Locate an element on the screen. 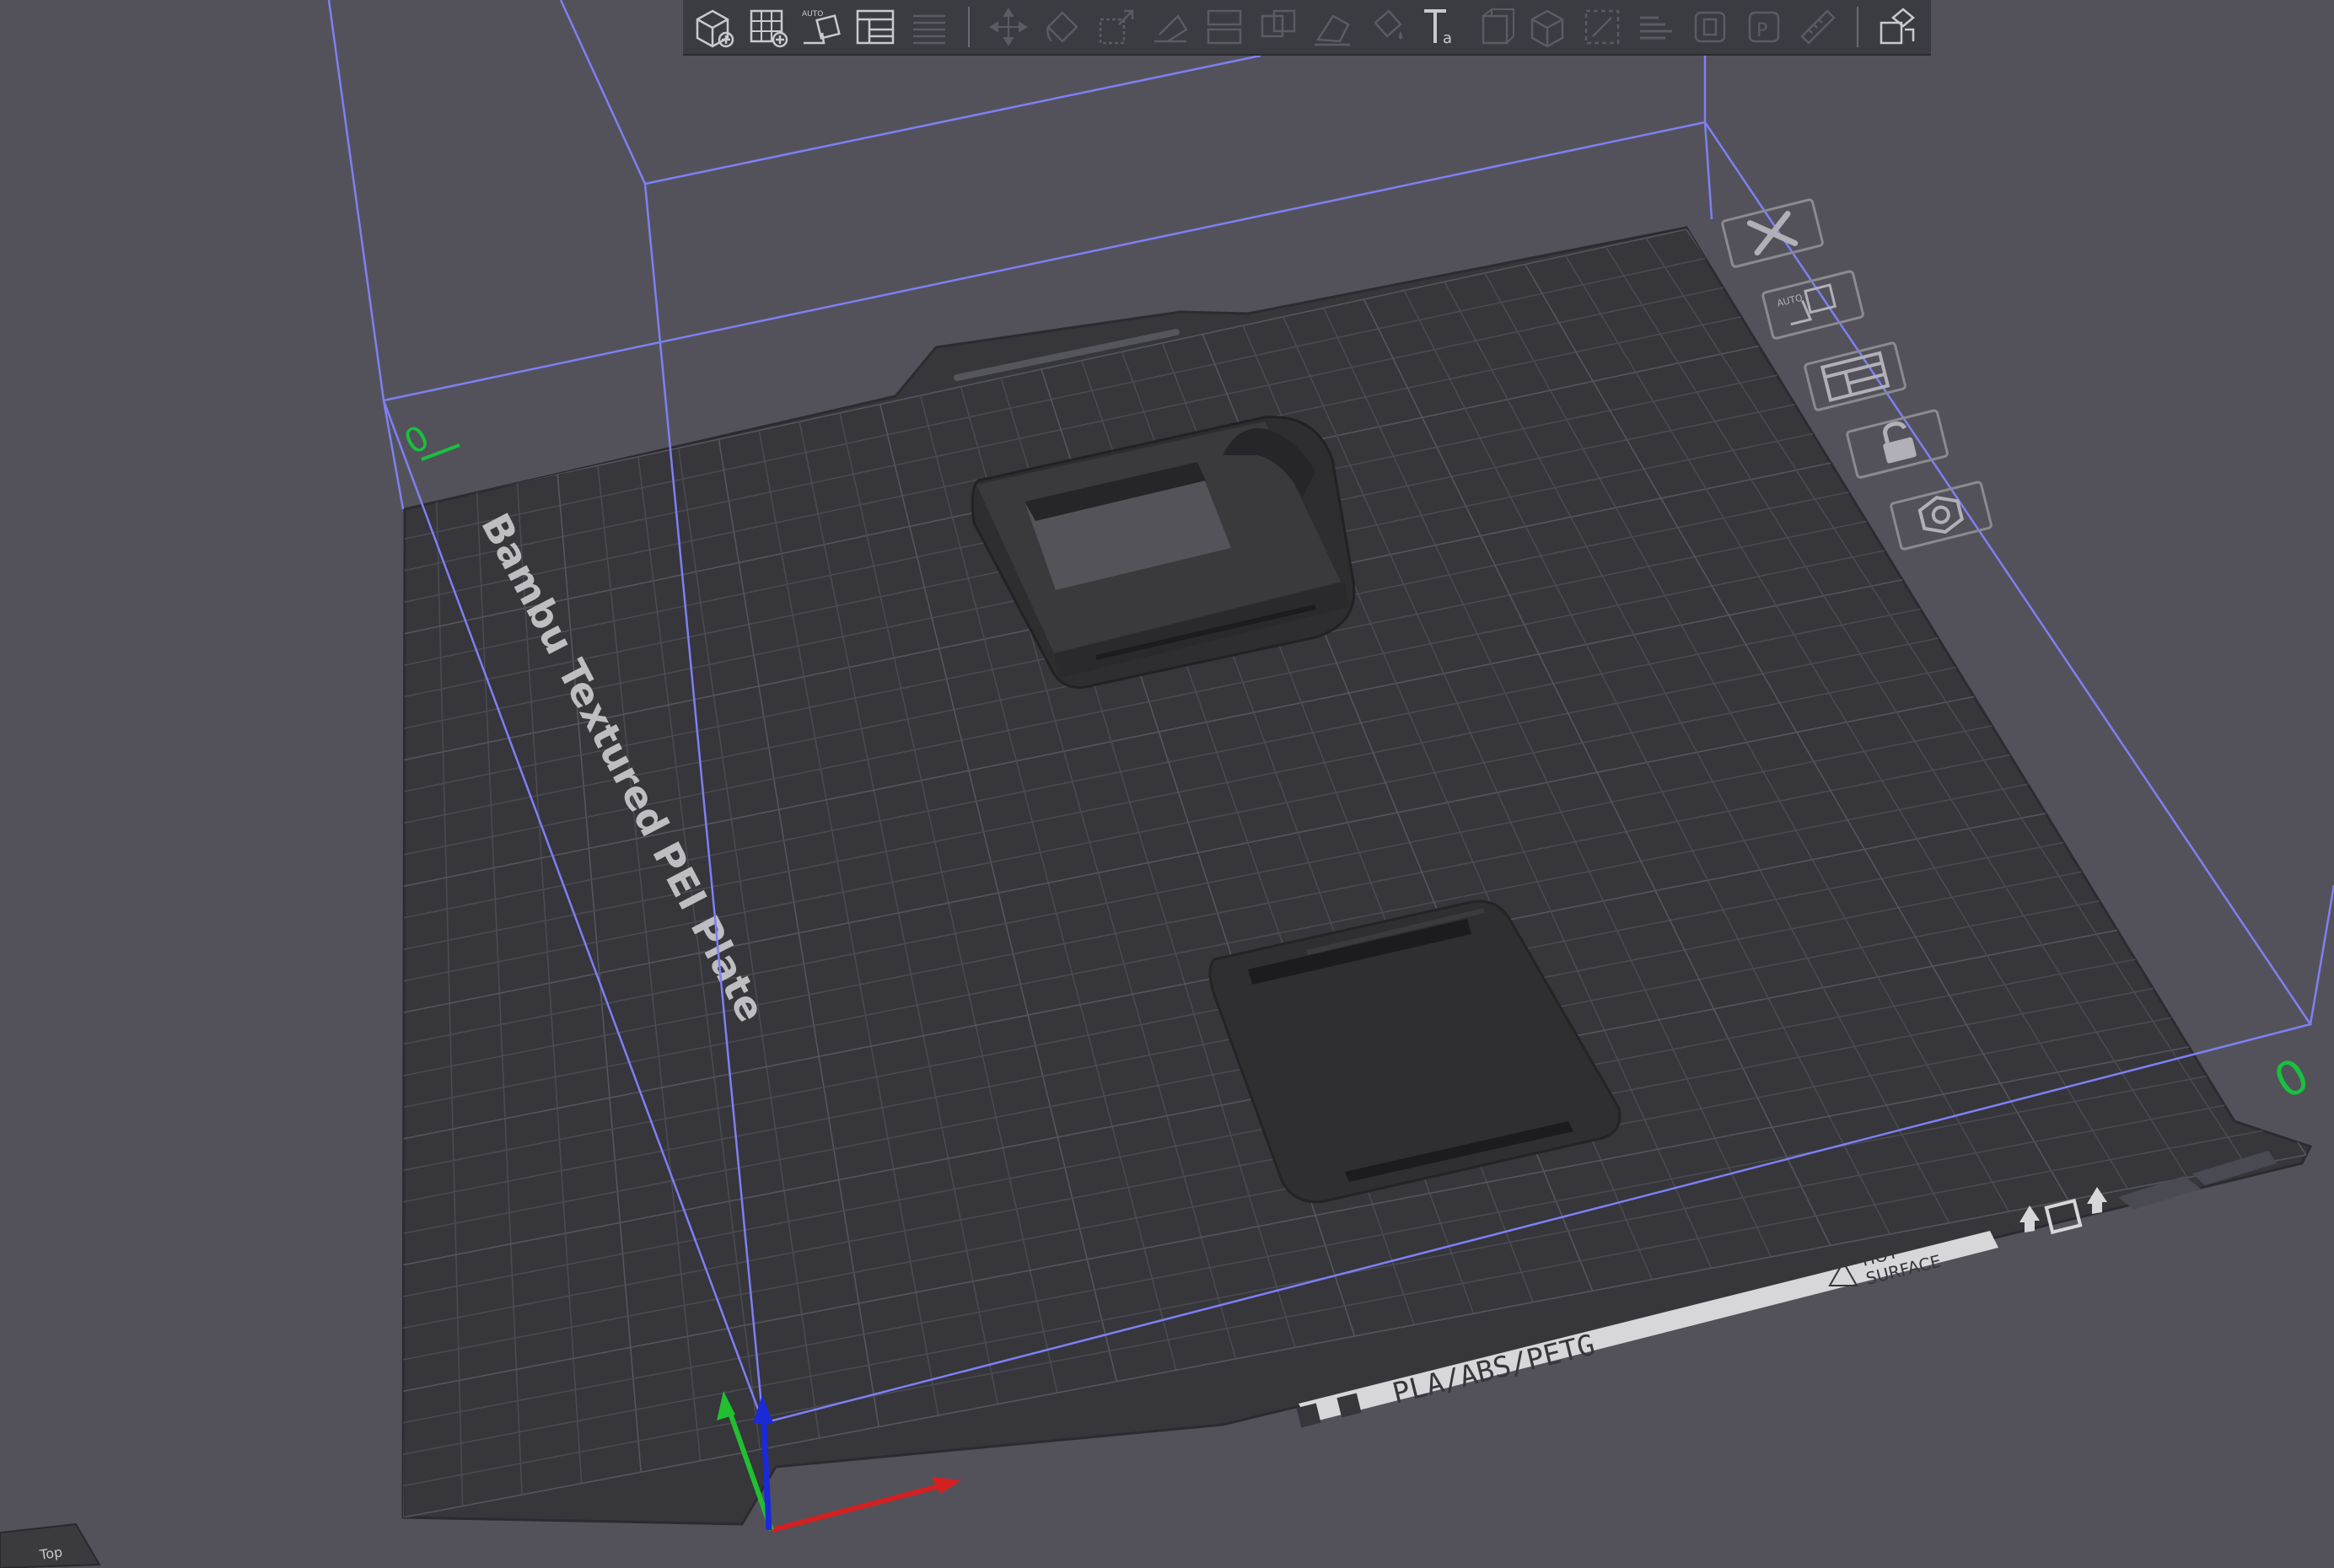 The width and height of the screenshot is (2334, 1568). parts-button: P is located at coordinates (1764, 27).